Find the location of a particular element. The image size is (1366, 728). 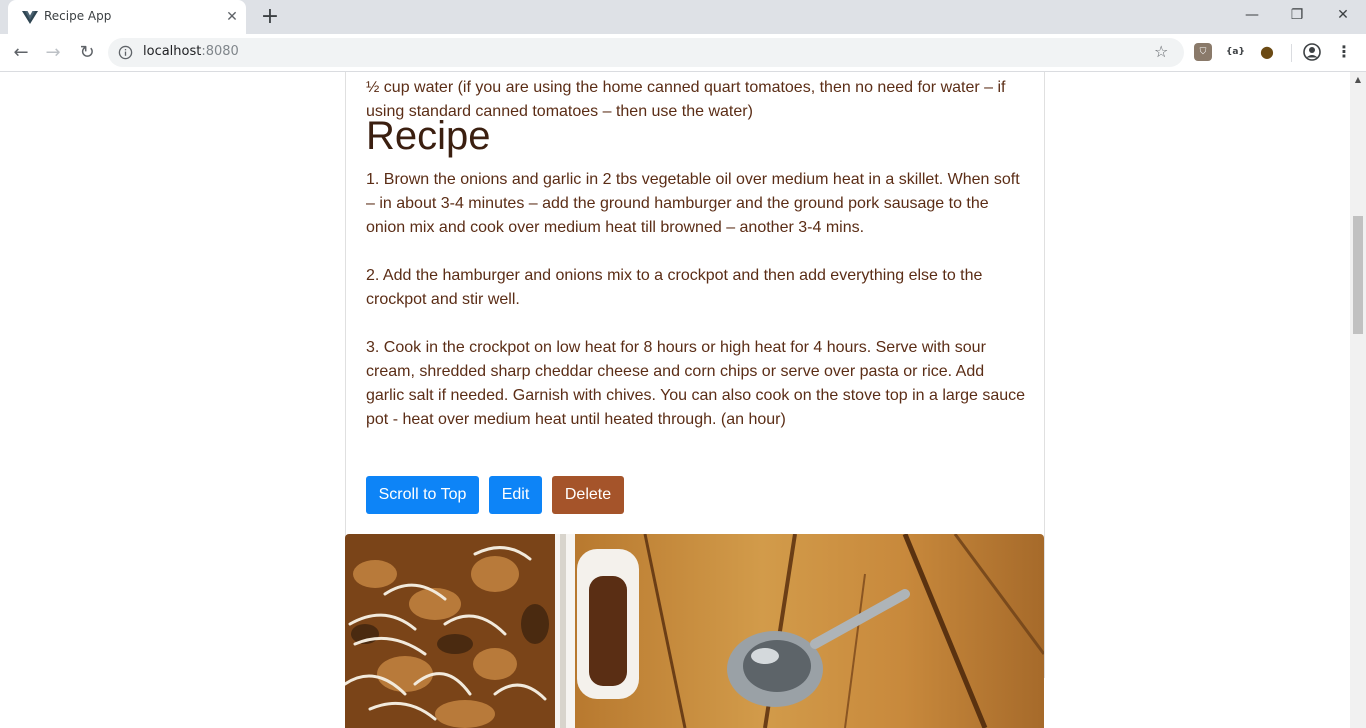

tab-title: Recipe App is located at coordinates (78, 16).